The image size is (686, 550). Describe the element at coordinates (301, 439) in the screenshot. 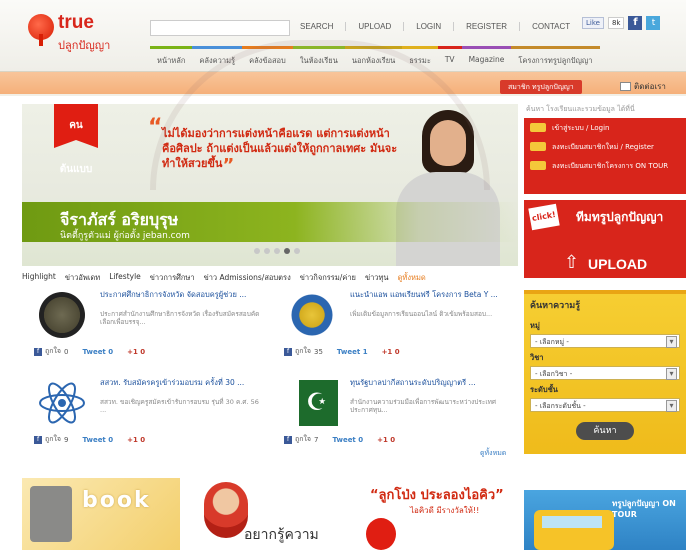

I see `facebook-like-button: f ถูกใจ 7` at that location.